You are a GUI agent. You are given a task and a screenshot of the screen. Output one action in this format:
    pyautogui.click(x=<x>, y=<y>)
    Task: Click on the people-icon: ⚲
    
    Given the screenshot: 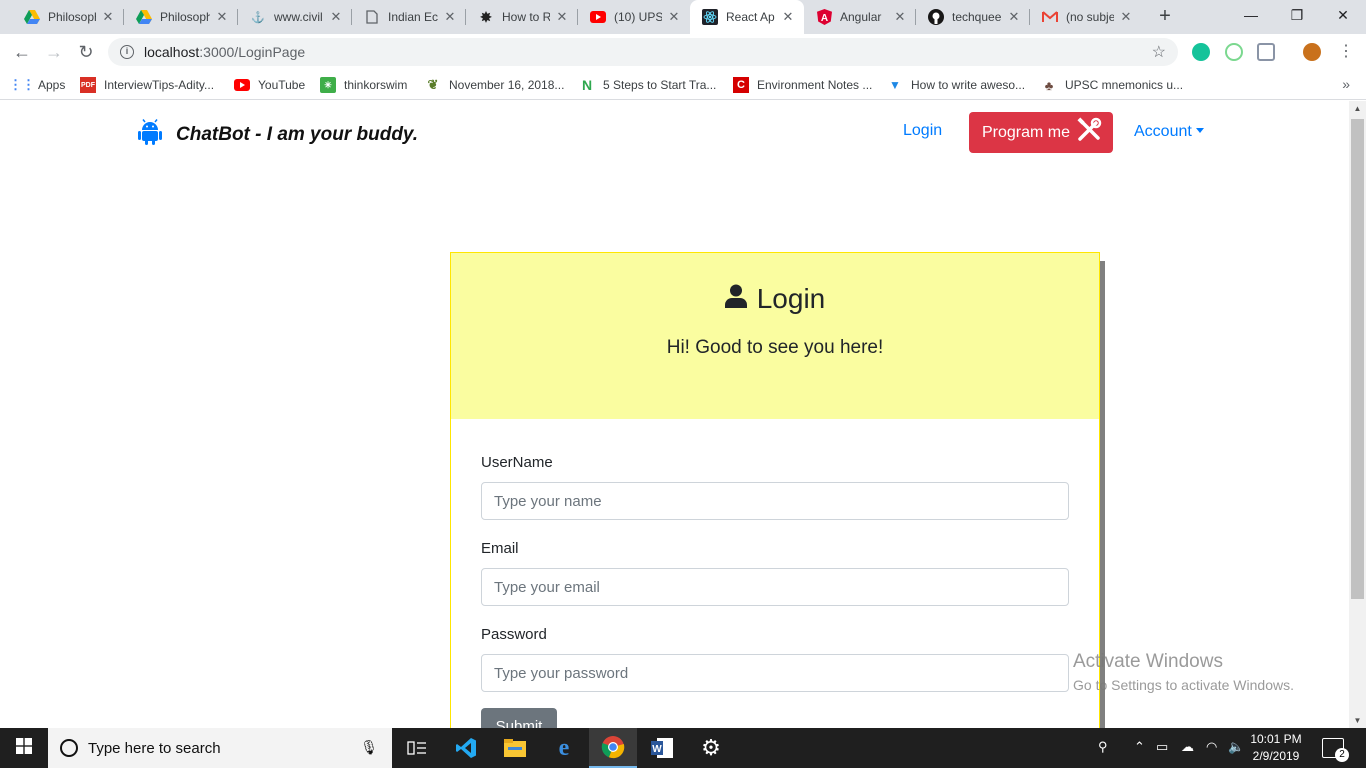 What is the action you would take?
    pyautogui.click(x=1103, y=747)
    